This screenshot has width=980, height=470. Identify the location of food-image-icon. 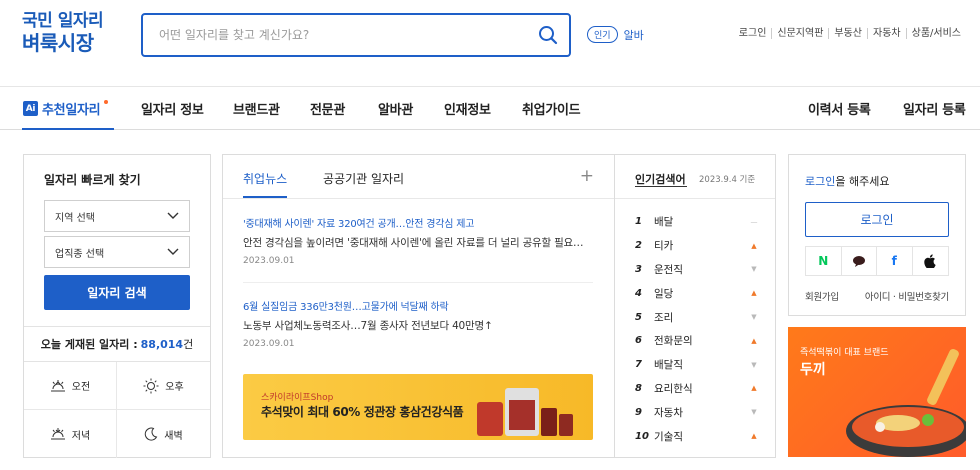
(906, 403).